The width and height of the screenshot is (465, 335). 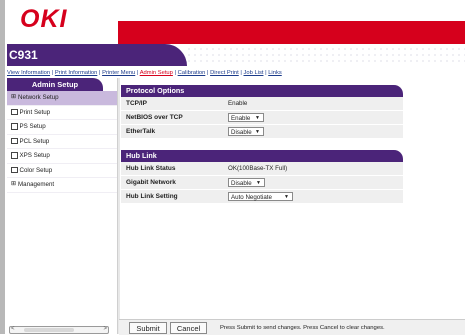 I want to click on tcpip-label: TCP/IP, so click(x=136, y=103).